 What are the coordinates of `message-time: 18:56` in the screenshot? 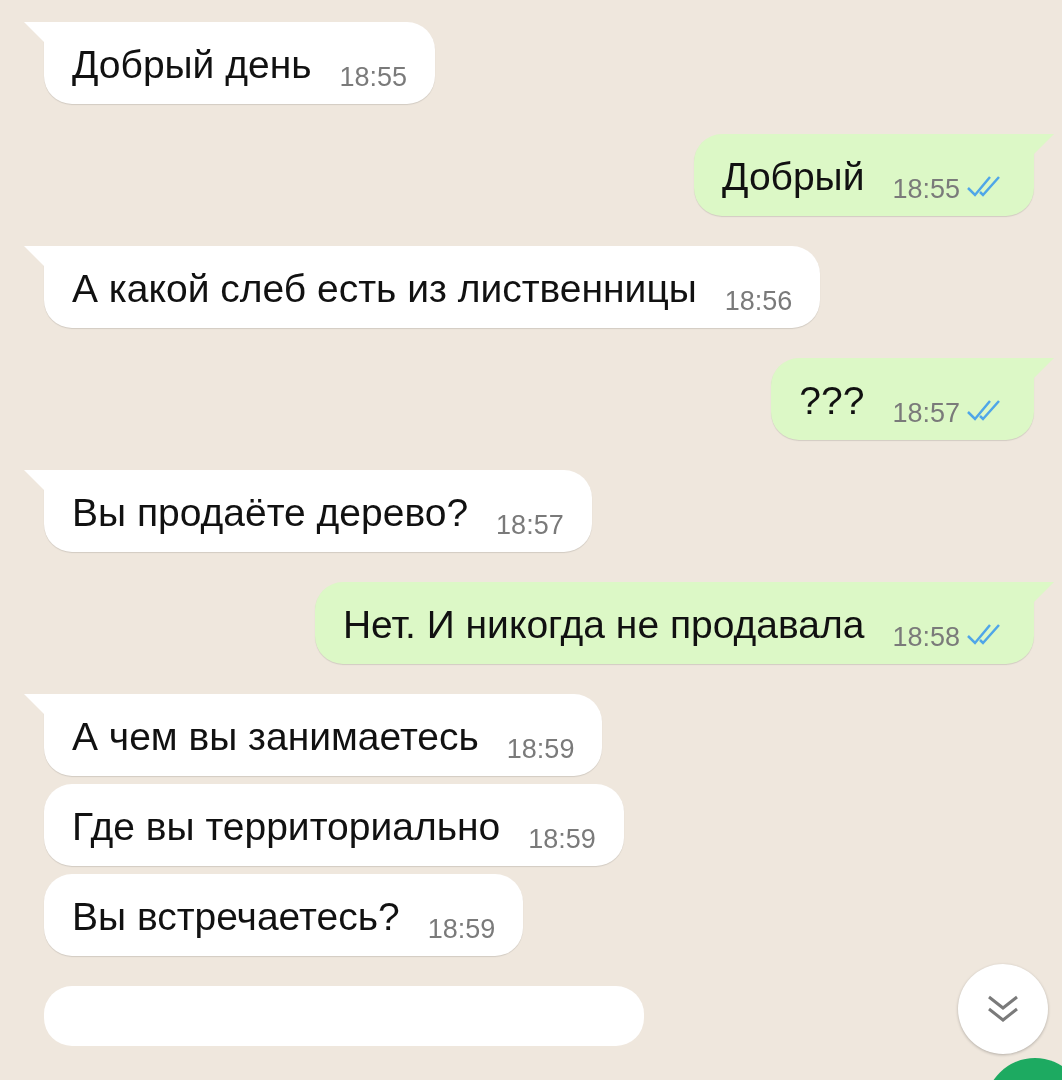 It's located at (758, 301).